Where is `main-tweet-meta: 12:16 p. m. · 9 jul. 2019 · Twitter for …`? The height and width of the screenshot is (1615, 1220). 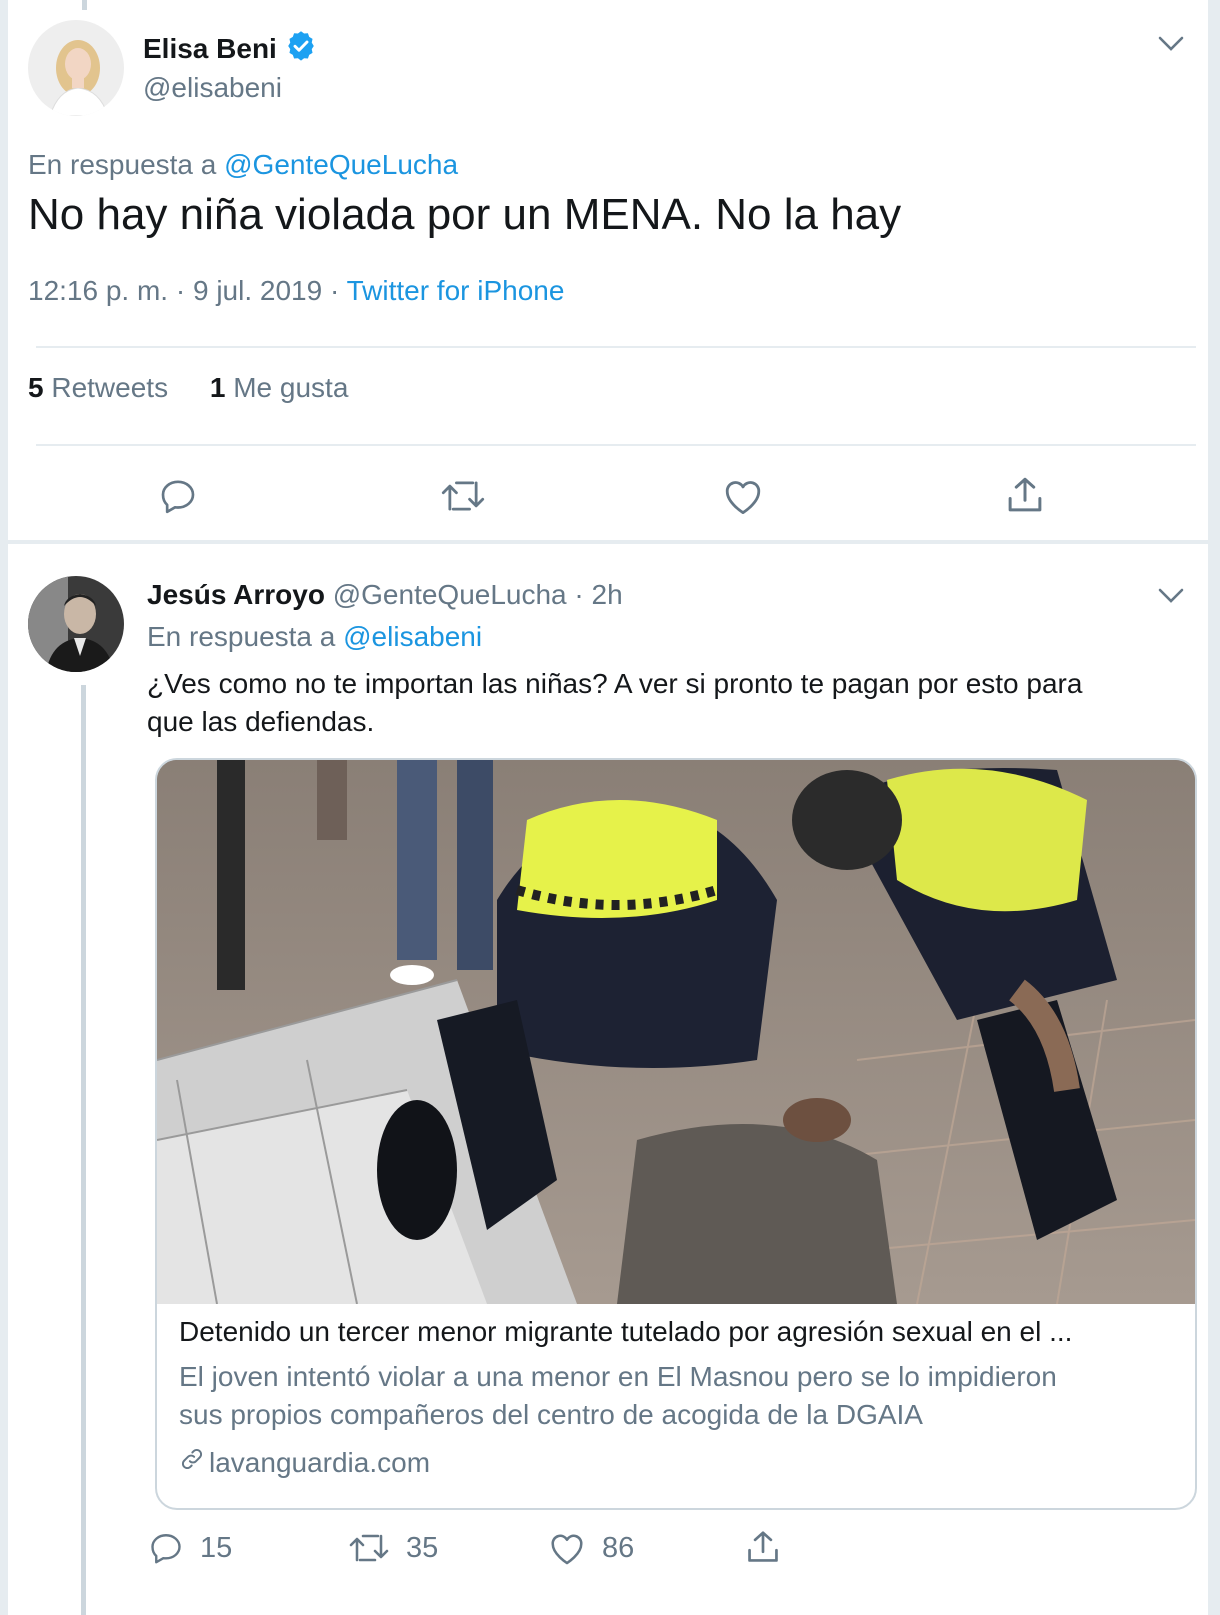 main-tweet-meta: 12:16 p. m. · 9 jul. 2019 · Twitter for … is located at coordinates (296, 291).